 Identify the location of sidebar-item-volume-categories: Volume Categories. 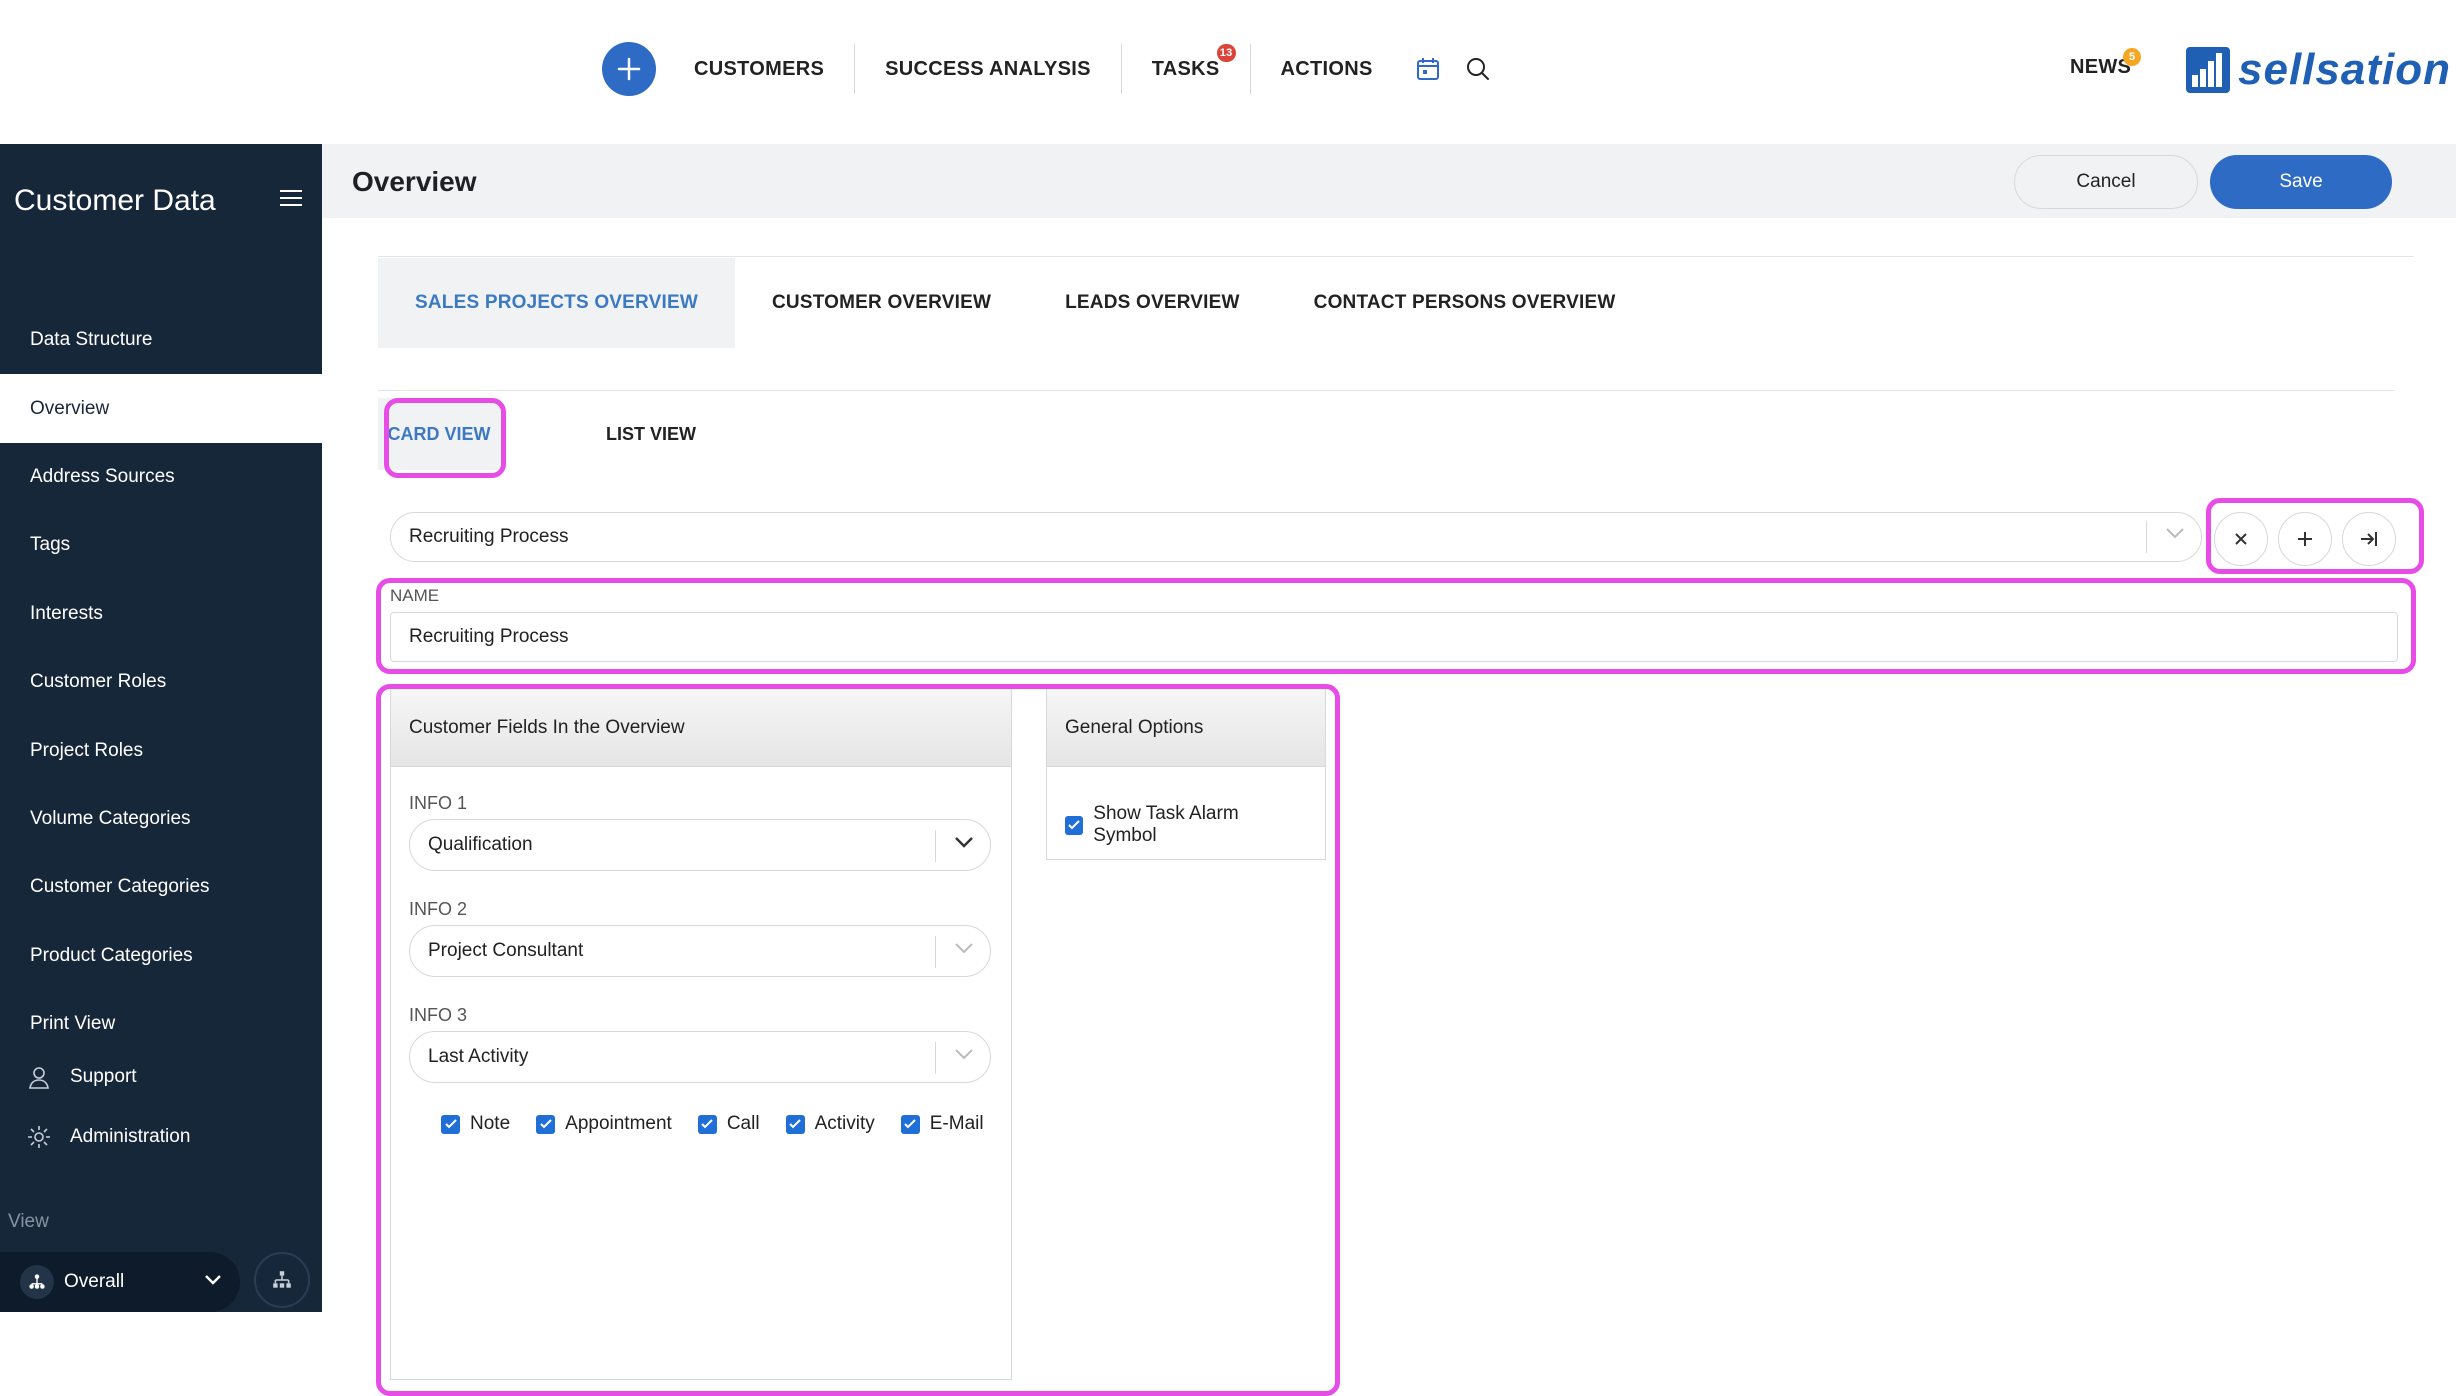
(161, 819).